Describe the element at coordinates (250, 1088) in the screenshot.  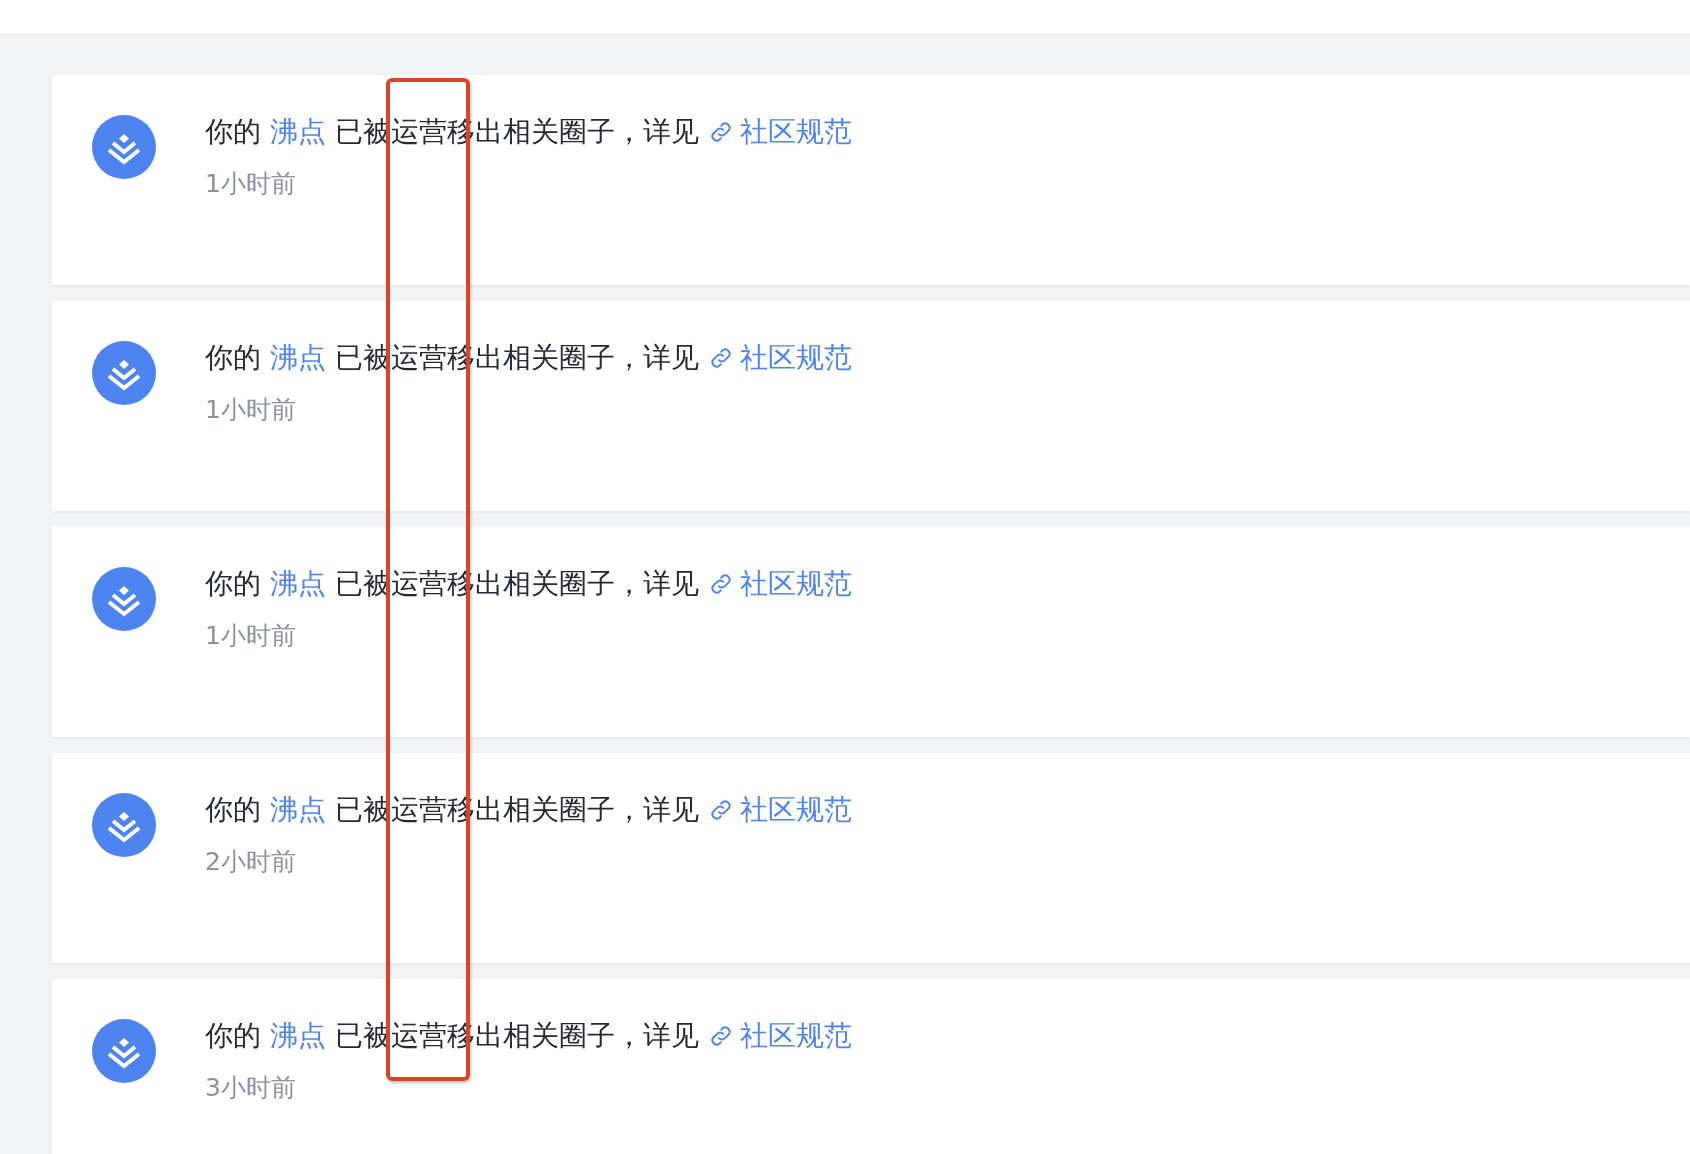
I see `timestamp: 3小时前` at that location.